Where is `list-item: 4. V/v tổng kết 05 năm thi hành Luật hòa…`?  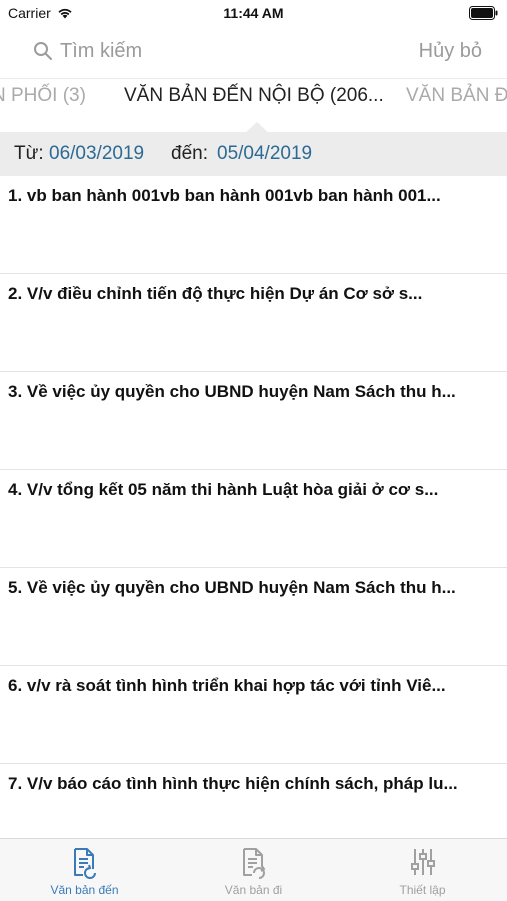 list-item: 4. V/v tổng kết 05 năm thi hành Luật hòa… is located at coordinates (253, 519).